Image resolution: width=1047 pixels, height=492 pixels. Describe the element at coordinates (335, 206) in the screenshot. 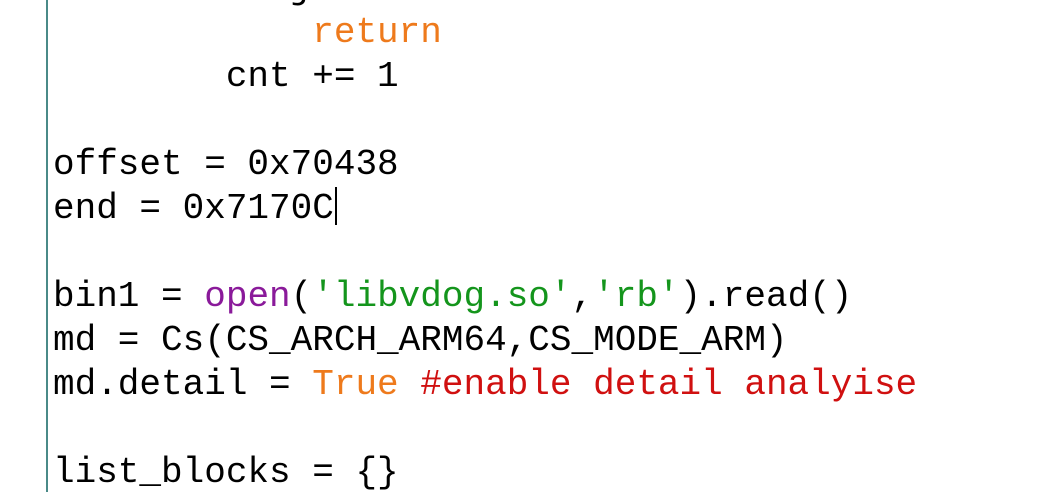

I see `text-cursor` at that location.